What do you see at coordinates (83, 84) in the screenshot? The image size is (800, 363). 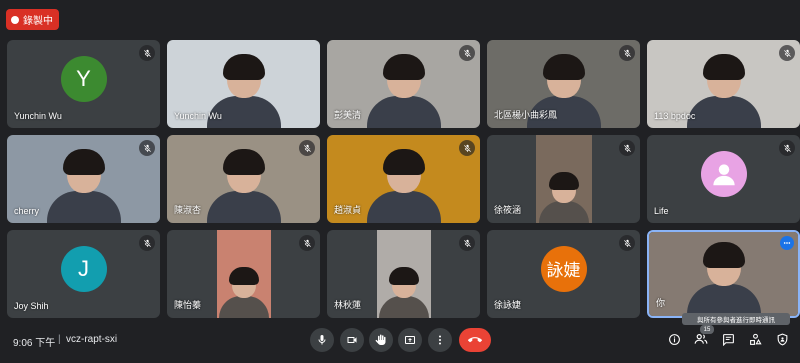 I see `participant-tile: Y Yunchin Wu` at bounding box center [83, 84].